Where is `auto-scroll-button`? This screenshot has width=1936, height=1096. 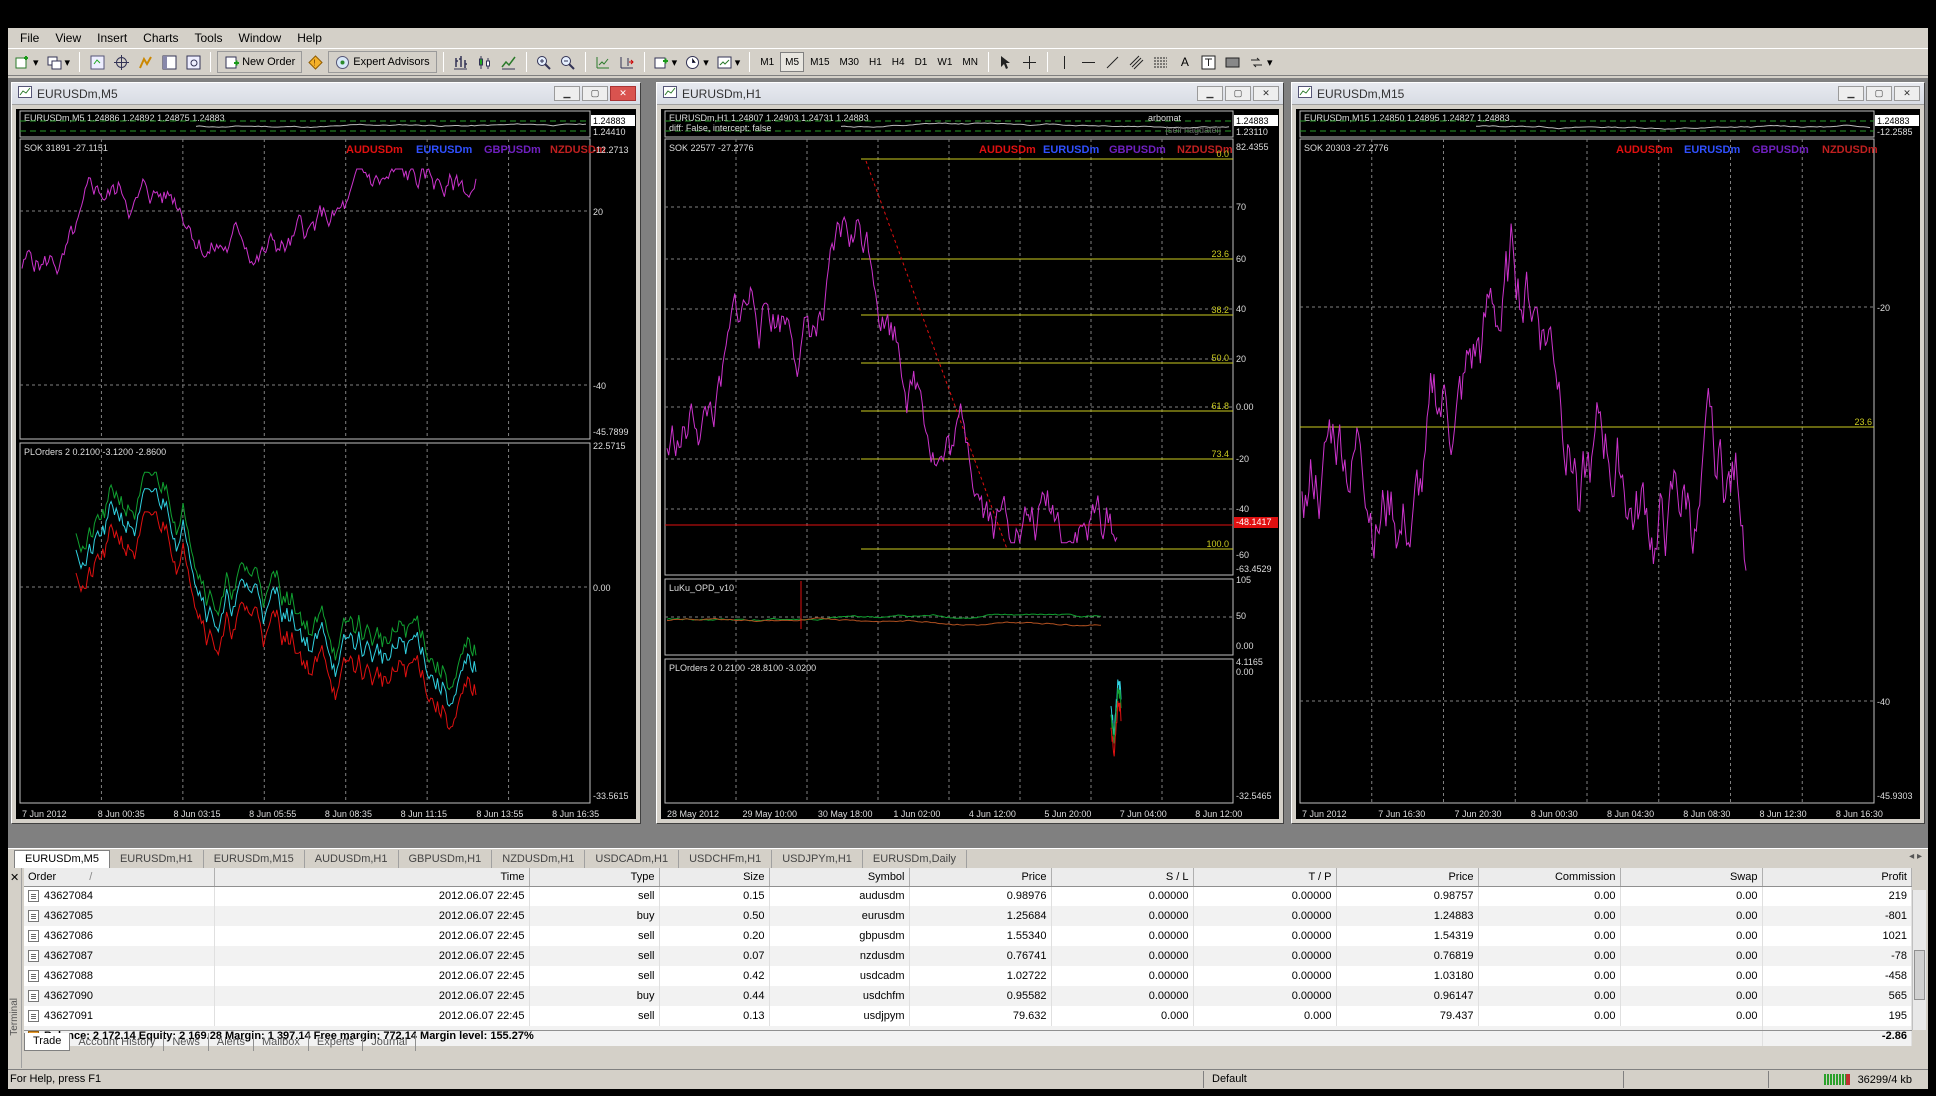 auto-scroll-button is located at coordinates (603, 62).